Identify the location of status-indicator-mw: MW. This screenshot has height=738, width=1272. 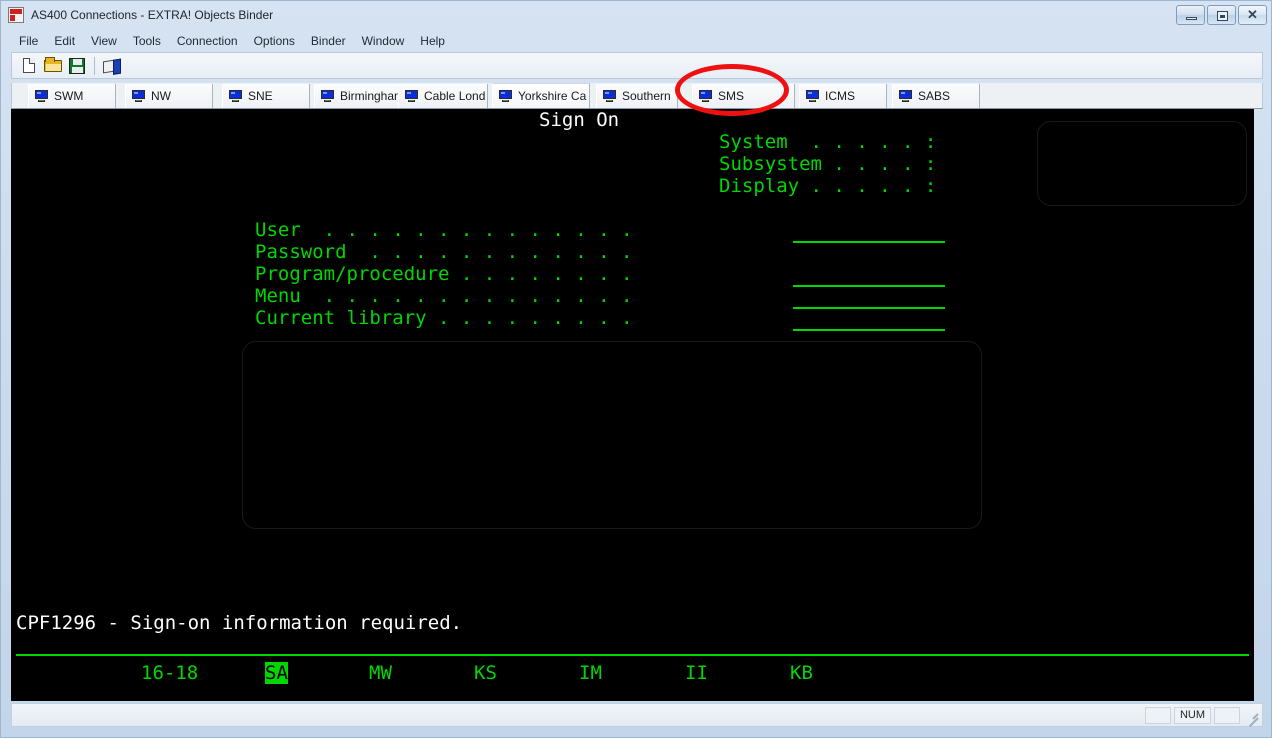
(380, 673).